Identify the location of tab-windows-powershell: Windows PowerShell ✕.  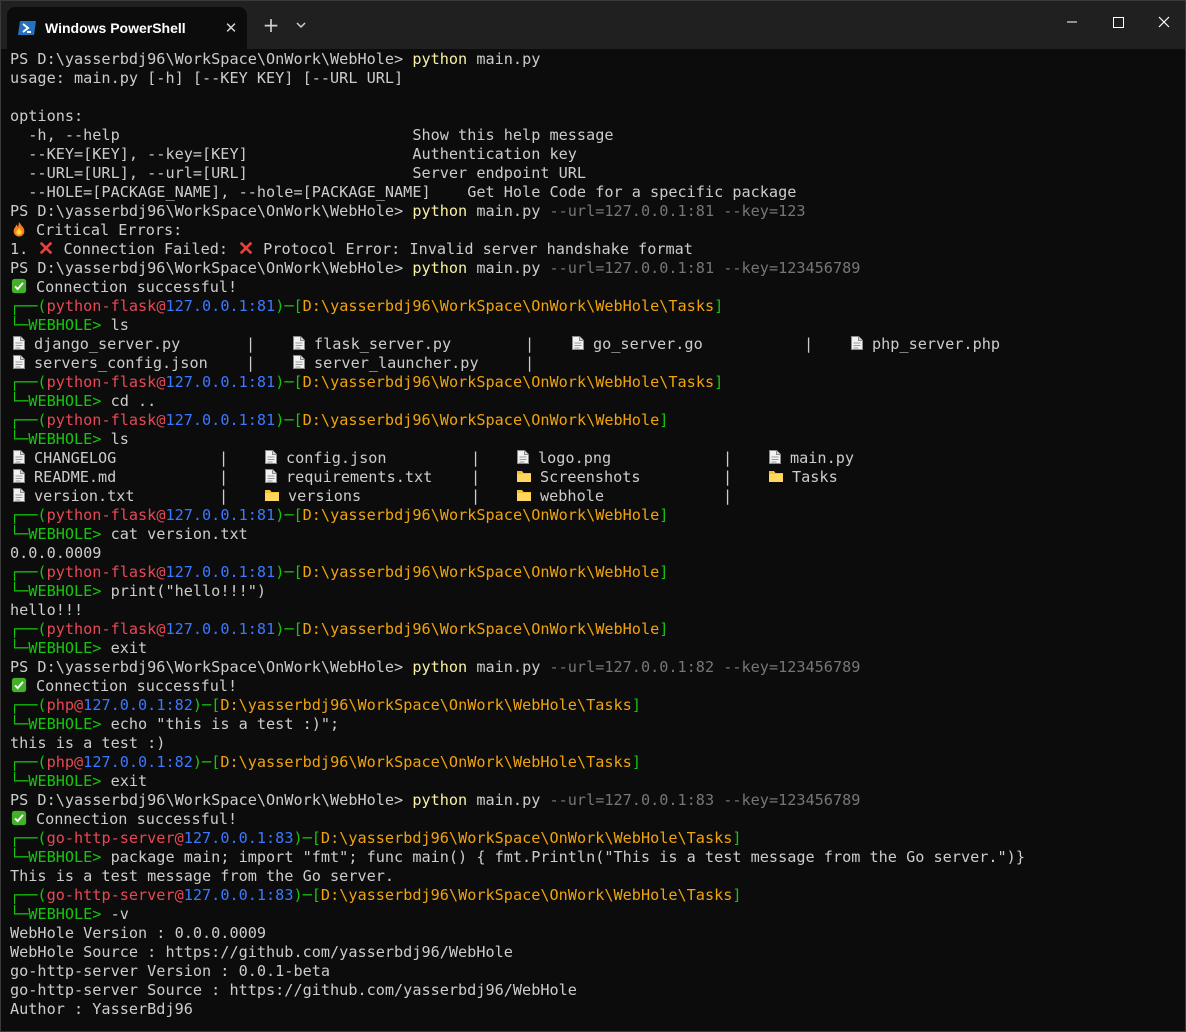
(127, 28).